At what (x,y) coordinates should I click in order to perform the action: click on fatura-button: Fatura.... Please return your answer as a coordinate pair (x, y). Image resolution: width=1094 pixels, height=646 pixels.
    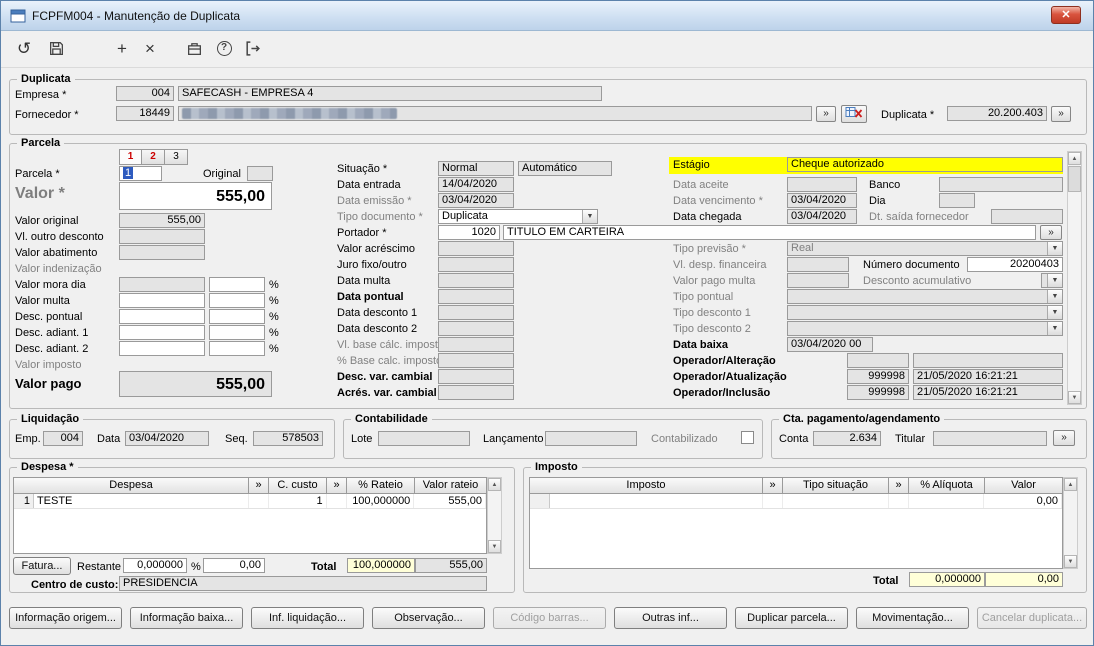
    Looking at the image, I should click on (42, 566).